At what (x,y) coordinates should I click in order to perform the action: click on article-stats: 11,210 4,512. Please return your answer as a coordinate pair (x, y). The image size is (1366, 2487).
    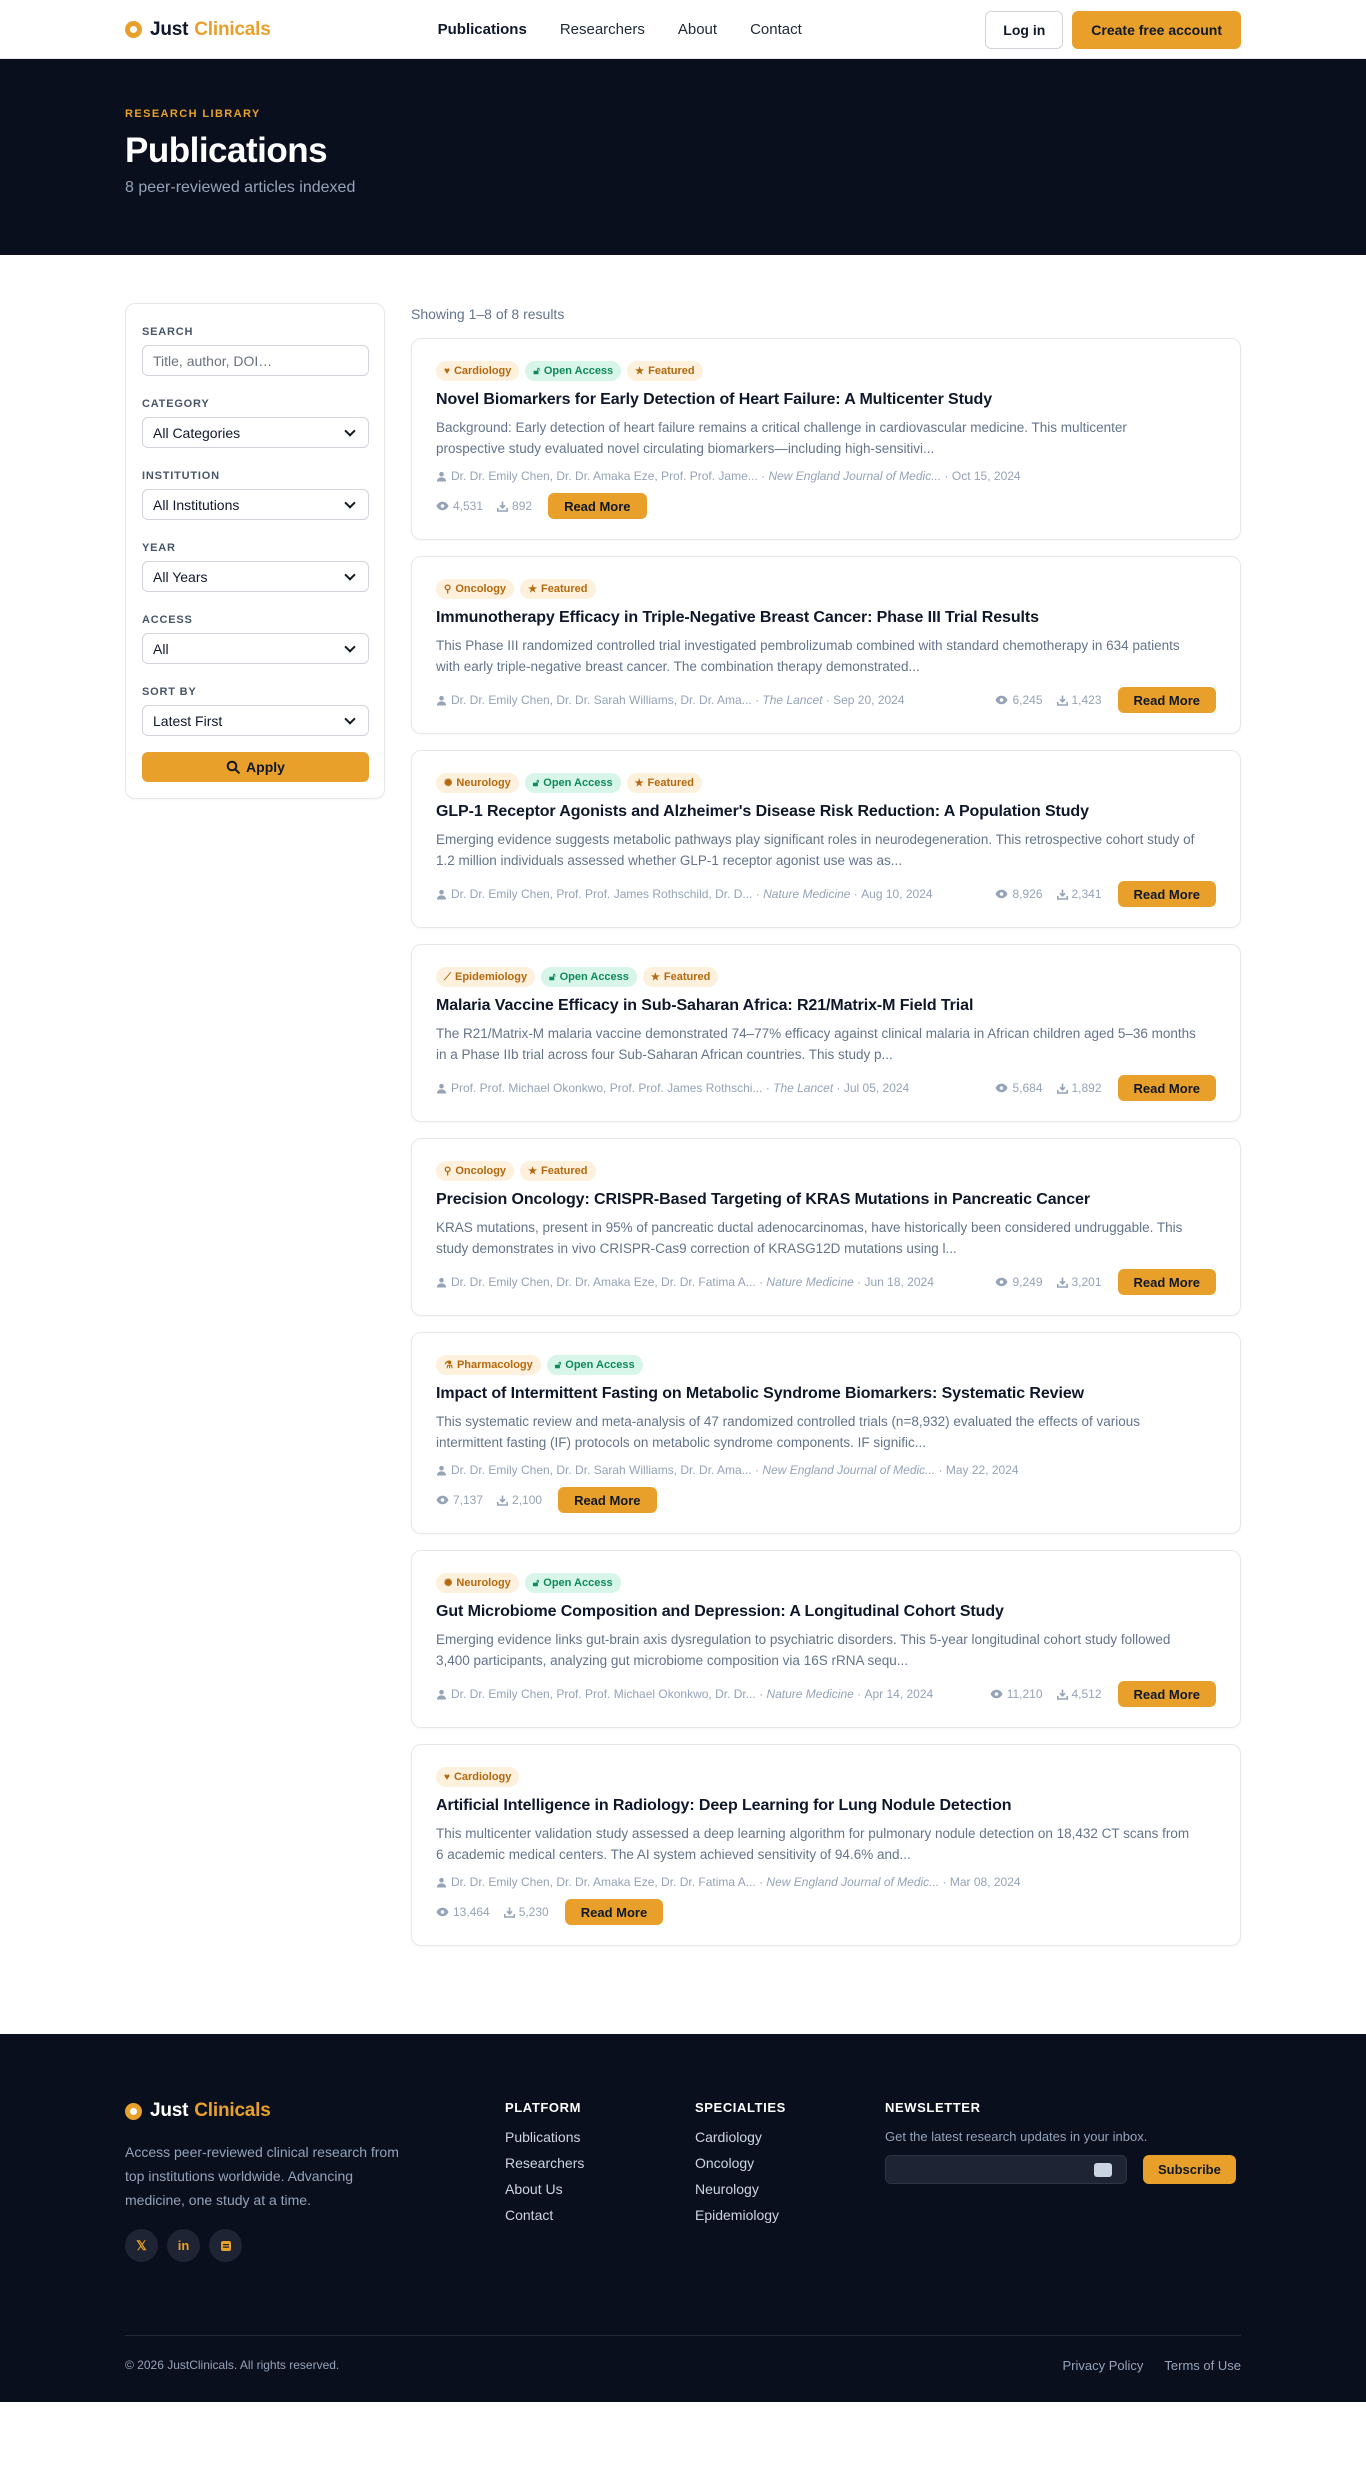
    Looking at the image, I should click on (1046, 1694).